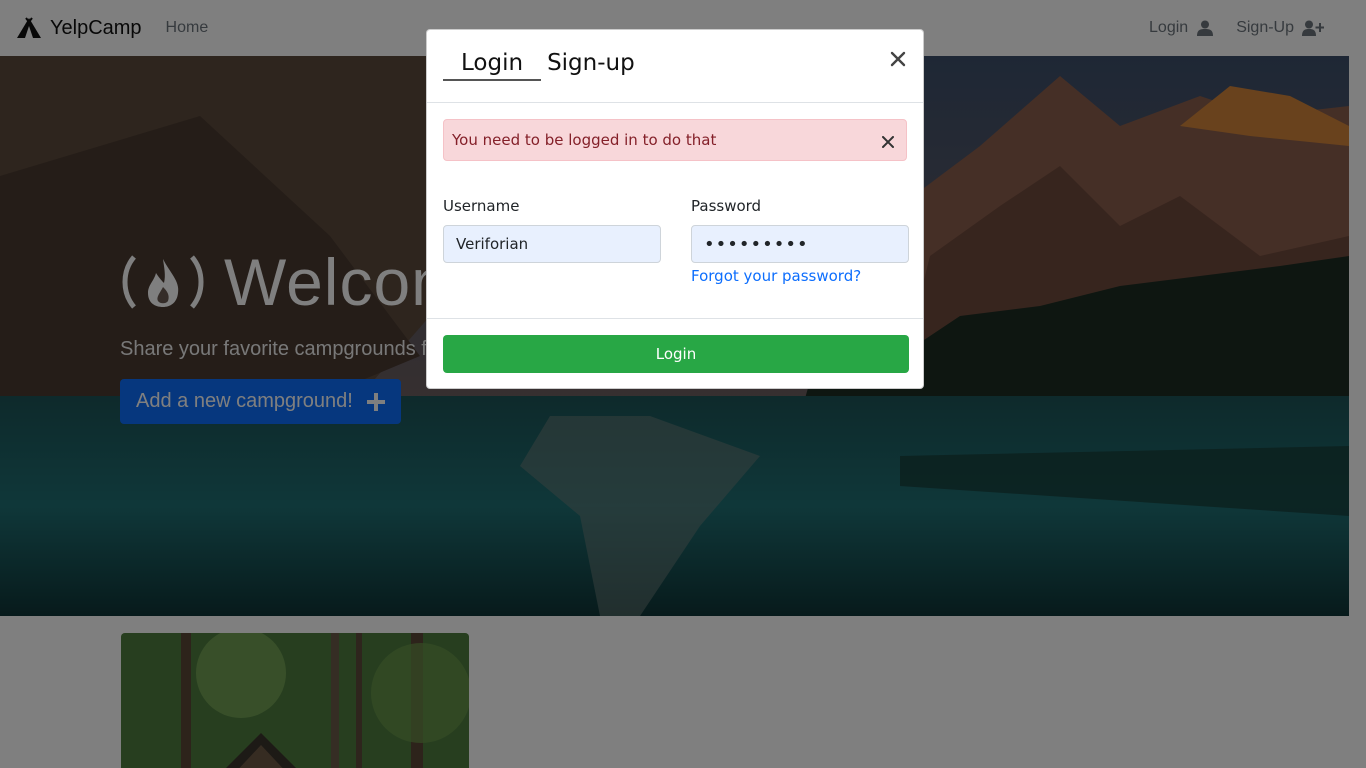 The image size is (1366, 768). What do you see at coordinates (584, 140) in the screenshot?
I see `alert-message: You need to be logged in to do that` at bounding box center [584, 140].